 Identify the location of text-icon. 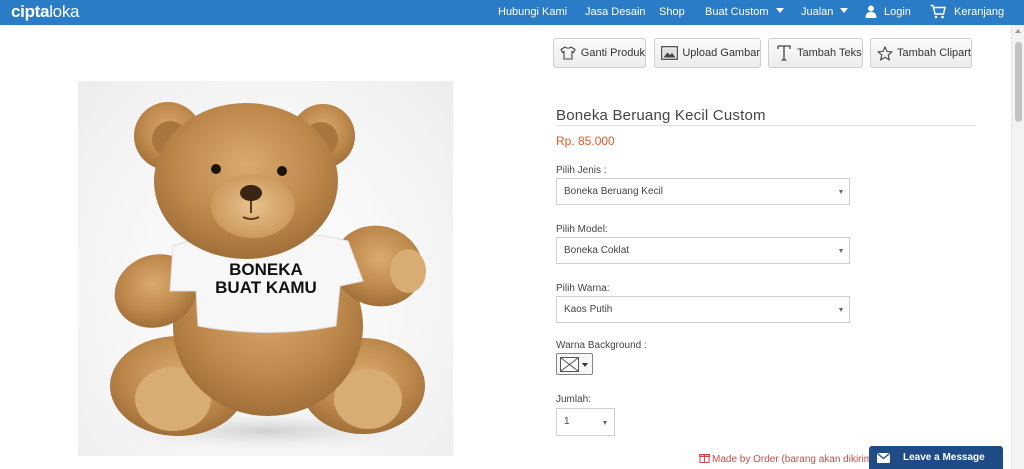
(784, 53).